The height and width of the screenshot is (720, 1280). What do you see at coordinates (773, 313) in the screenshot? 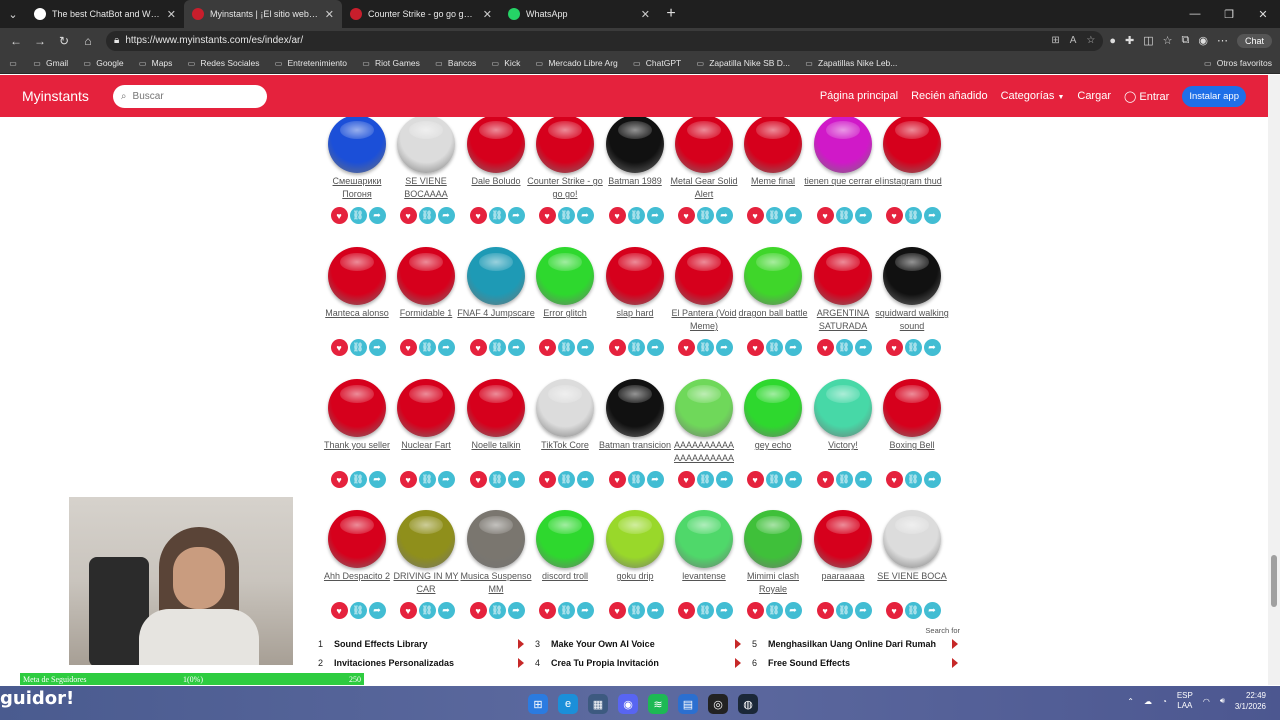
I see `instant-name-link: dragon ball battle` at bounding box center [773, 313].